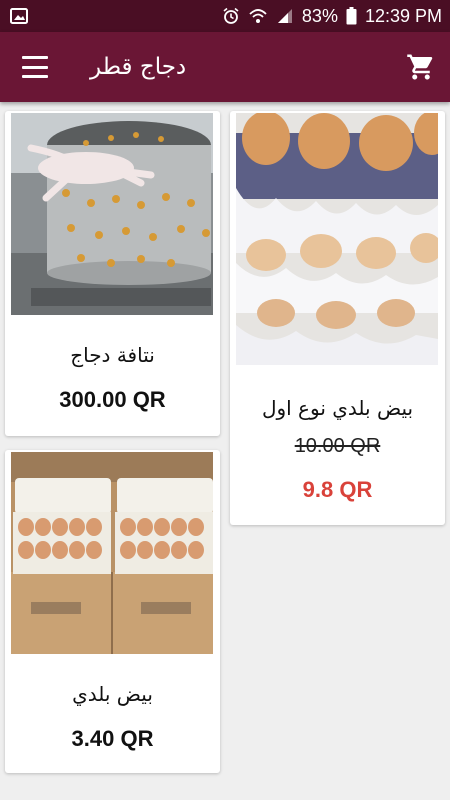 The height and width of the screenshot is (800, 450). I want to click on product-image-chicken-plucker, so click(112, 214).